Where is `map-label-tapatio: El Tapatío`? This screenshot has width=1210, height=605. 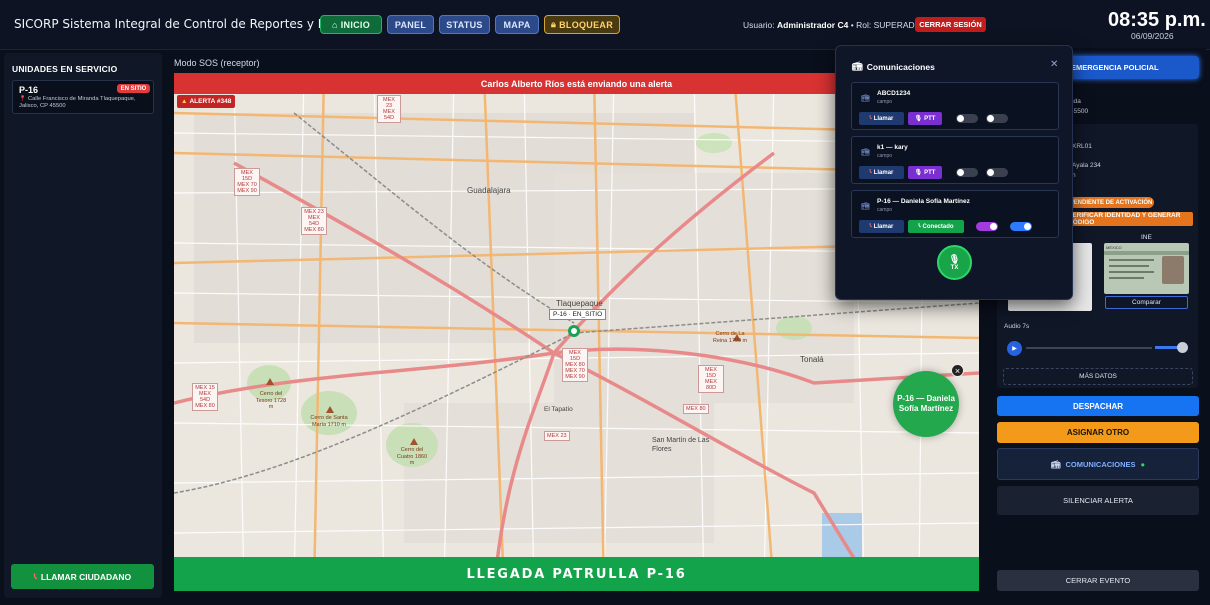 map-label-tapatio: El Tapatío is located at coordinates (558, 409).